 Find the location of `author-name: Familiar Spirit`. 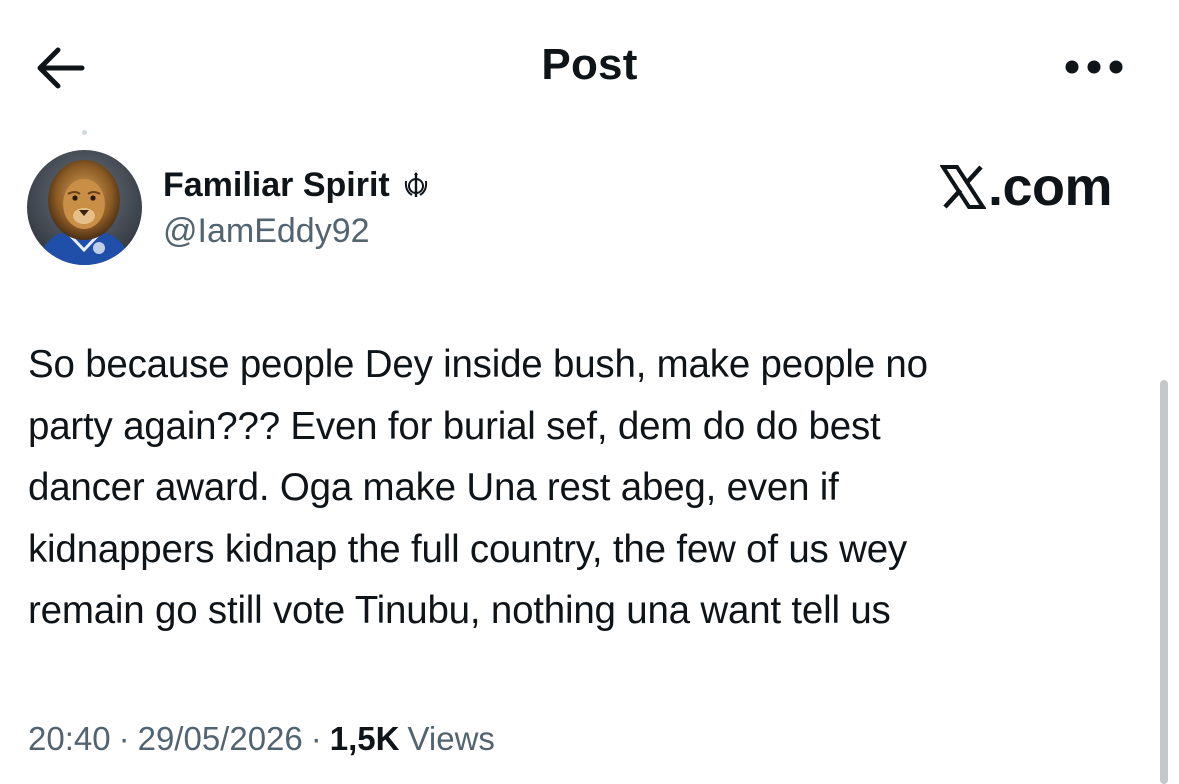

author-name: Familiar Spirit is located at coordinates (276, 184).